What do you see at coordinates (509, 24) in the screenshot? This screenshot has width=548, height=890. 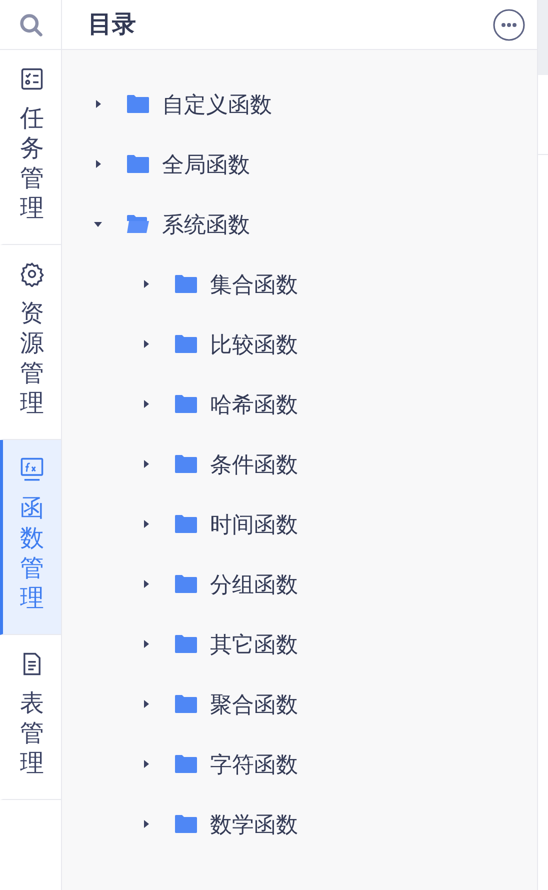 I see `more-icon` at bounding box center [509, 24].